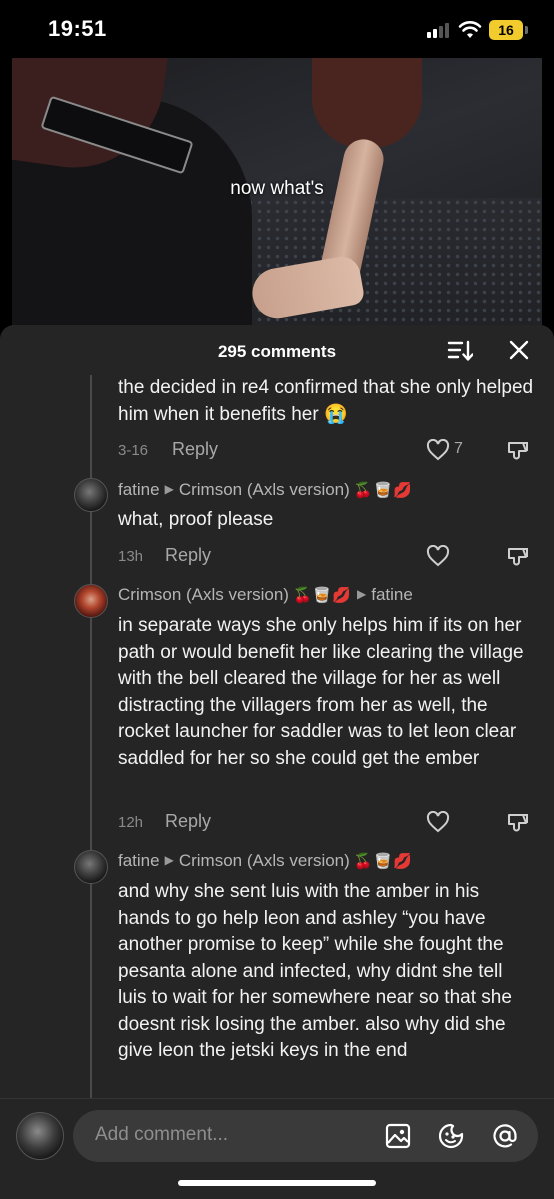 The image size is (554, 1199). I want to click on my-avatar, so click(40, 1136).